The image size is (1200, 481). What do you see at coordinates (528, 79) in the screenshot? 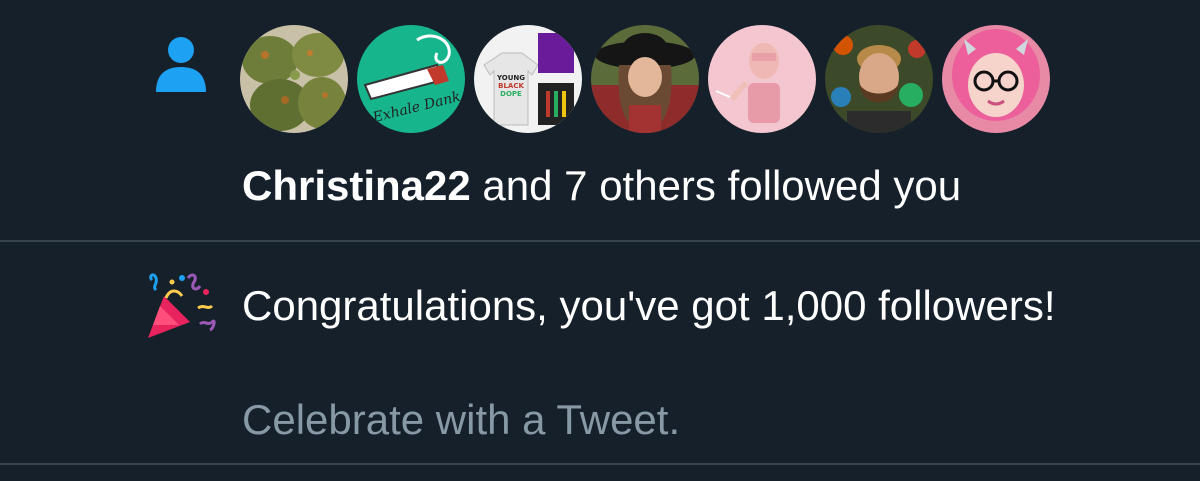
I see `avatar-3: YOUNG BLACK DOPE` at bounding box center [528, 79].